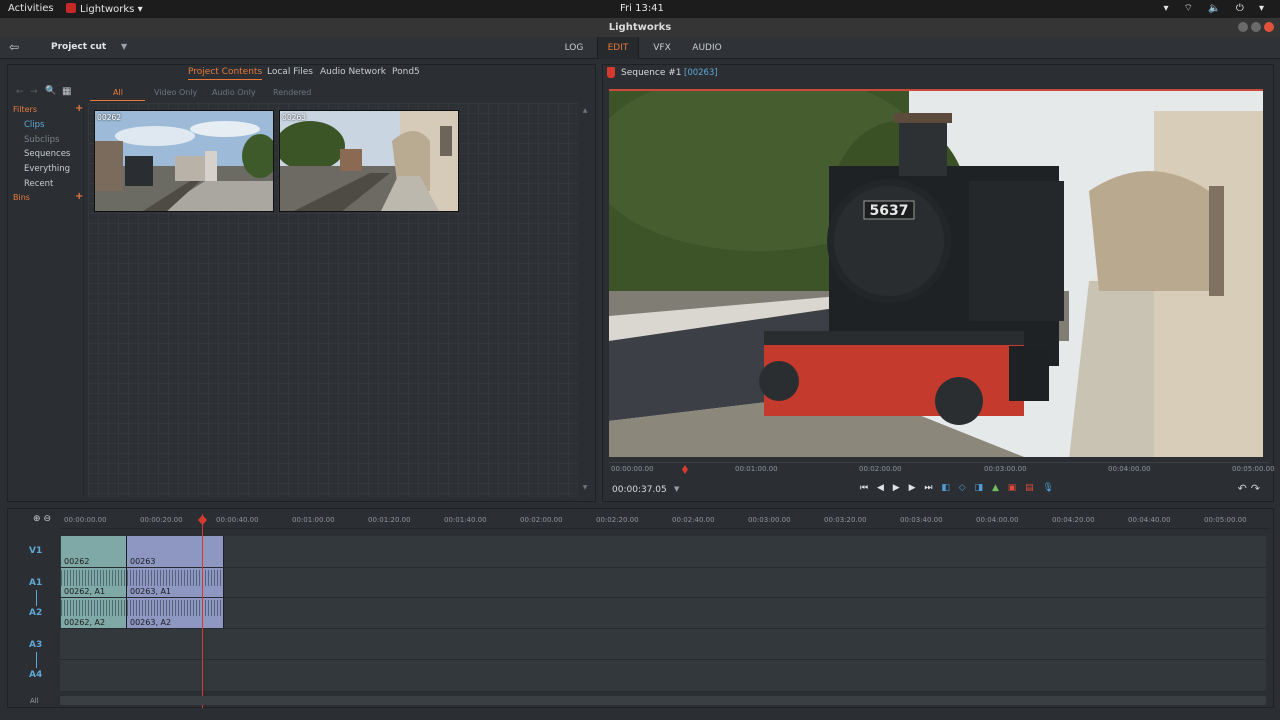 The height and width of the screenshot is (720, 1280). I want to click on app-menu-button: Lightworks ▾, so click(104, 9).